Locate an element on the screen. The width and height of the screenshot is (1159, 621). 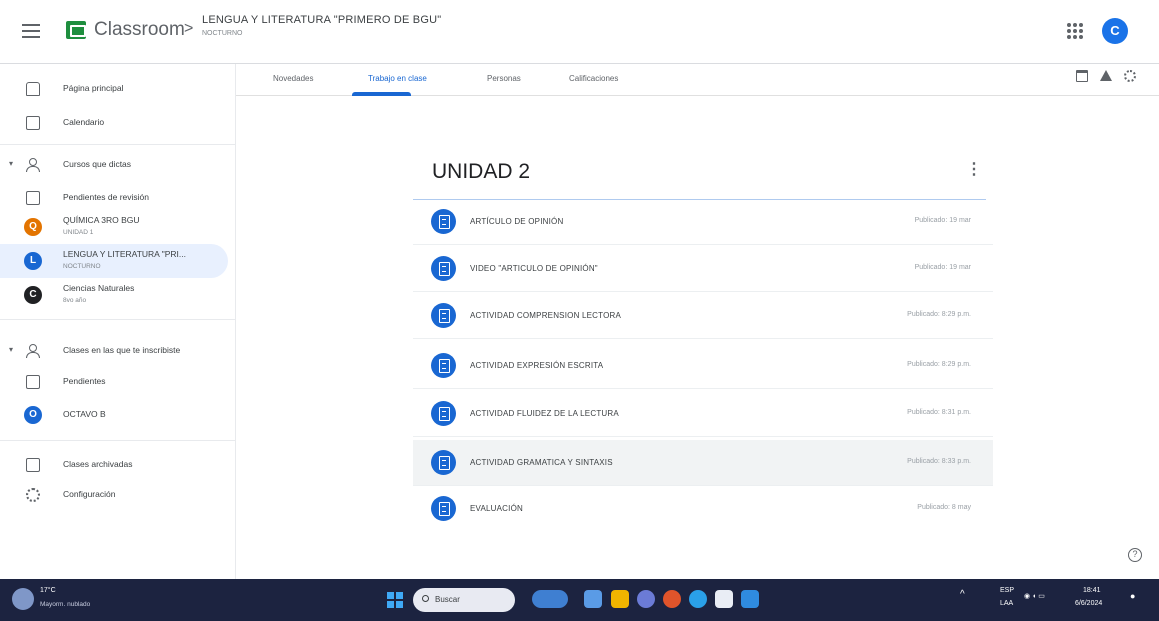
inbox-icon is located at coordinates (33, 198).